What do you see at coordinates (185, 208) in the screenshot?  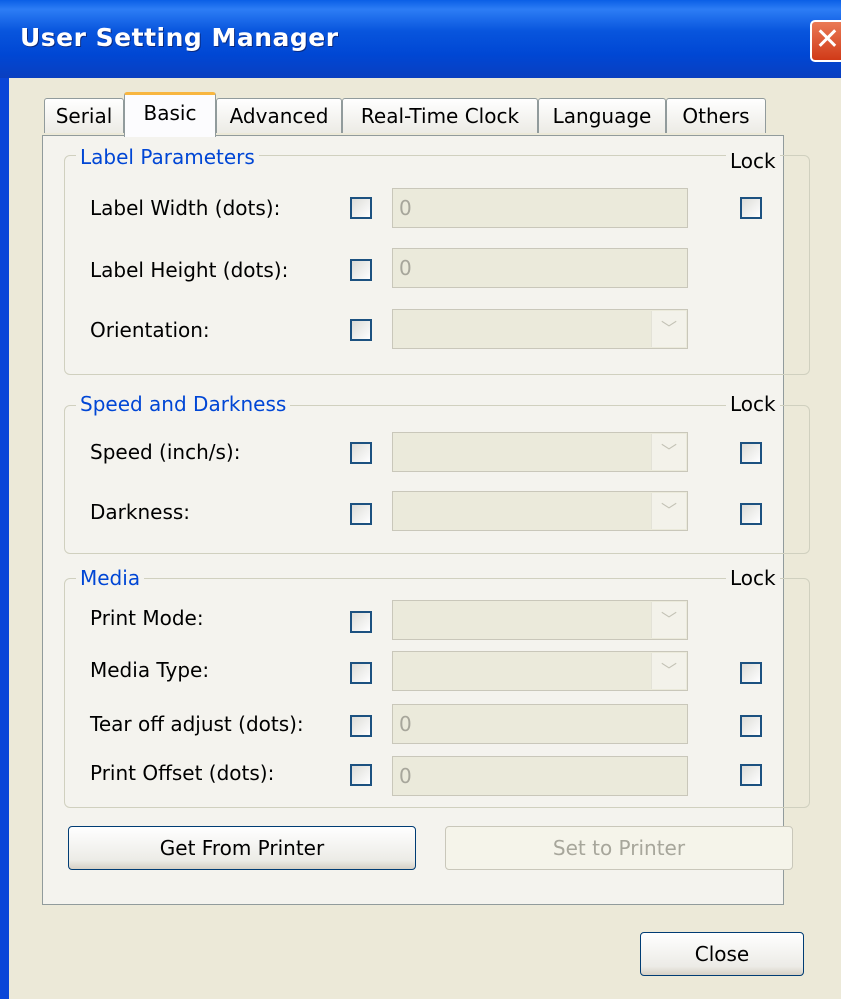 I see `label-width-label: Label Width (dots):` at bounding box center [185, 208].